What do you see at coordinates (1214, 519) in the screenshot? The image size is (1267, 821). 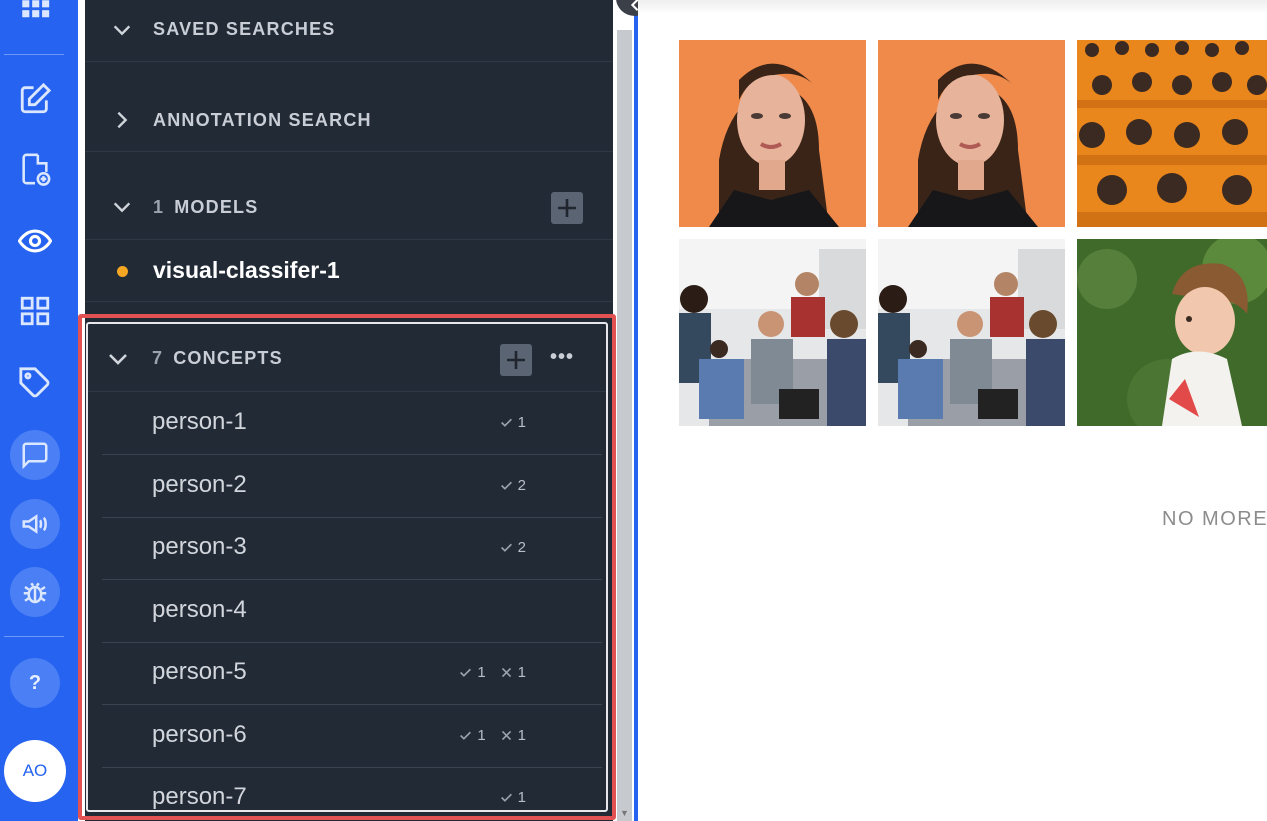 I see `end-of-results-message: NO MORE` at bounding box center [1214, 519].